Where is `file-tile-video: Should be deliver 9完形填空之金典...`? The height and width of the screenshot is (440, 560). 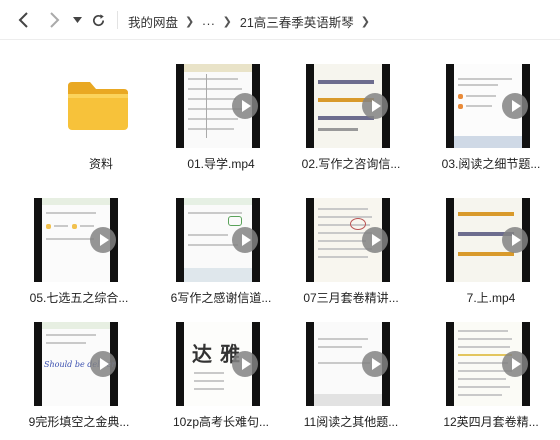
file-tile-video: Should be deliver 9完形填空之金典... is located at coordinates (68, 375).